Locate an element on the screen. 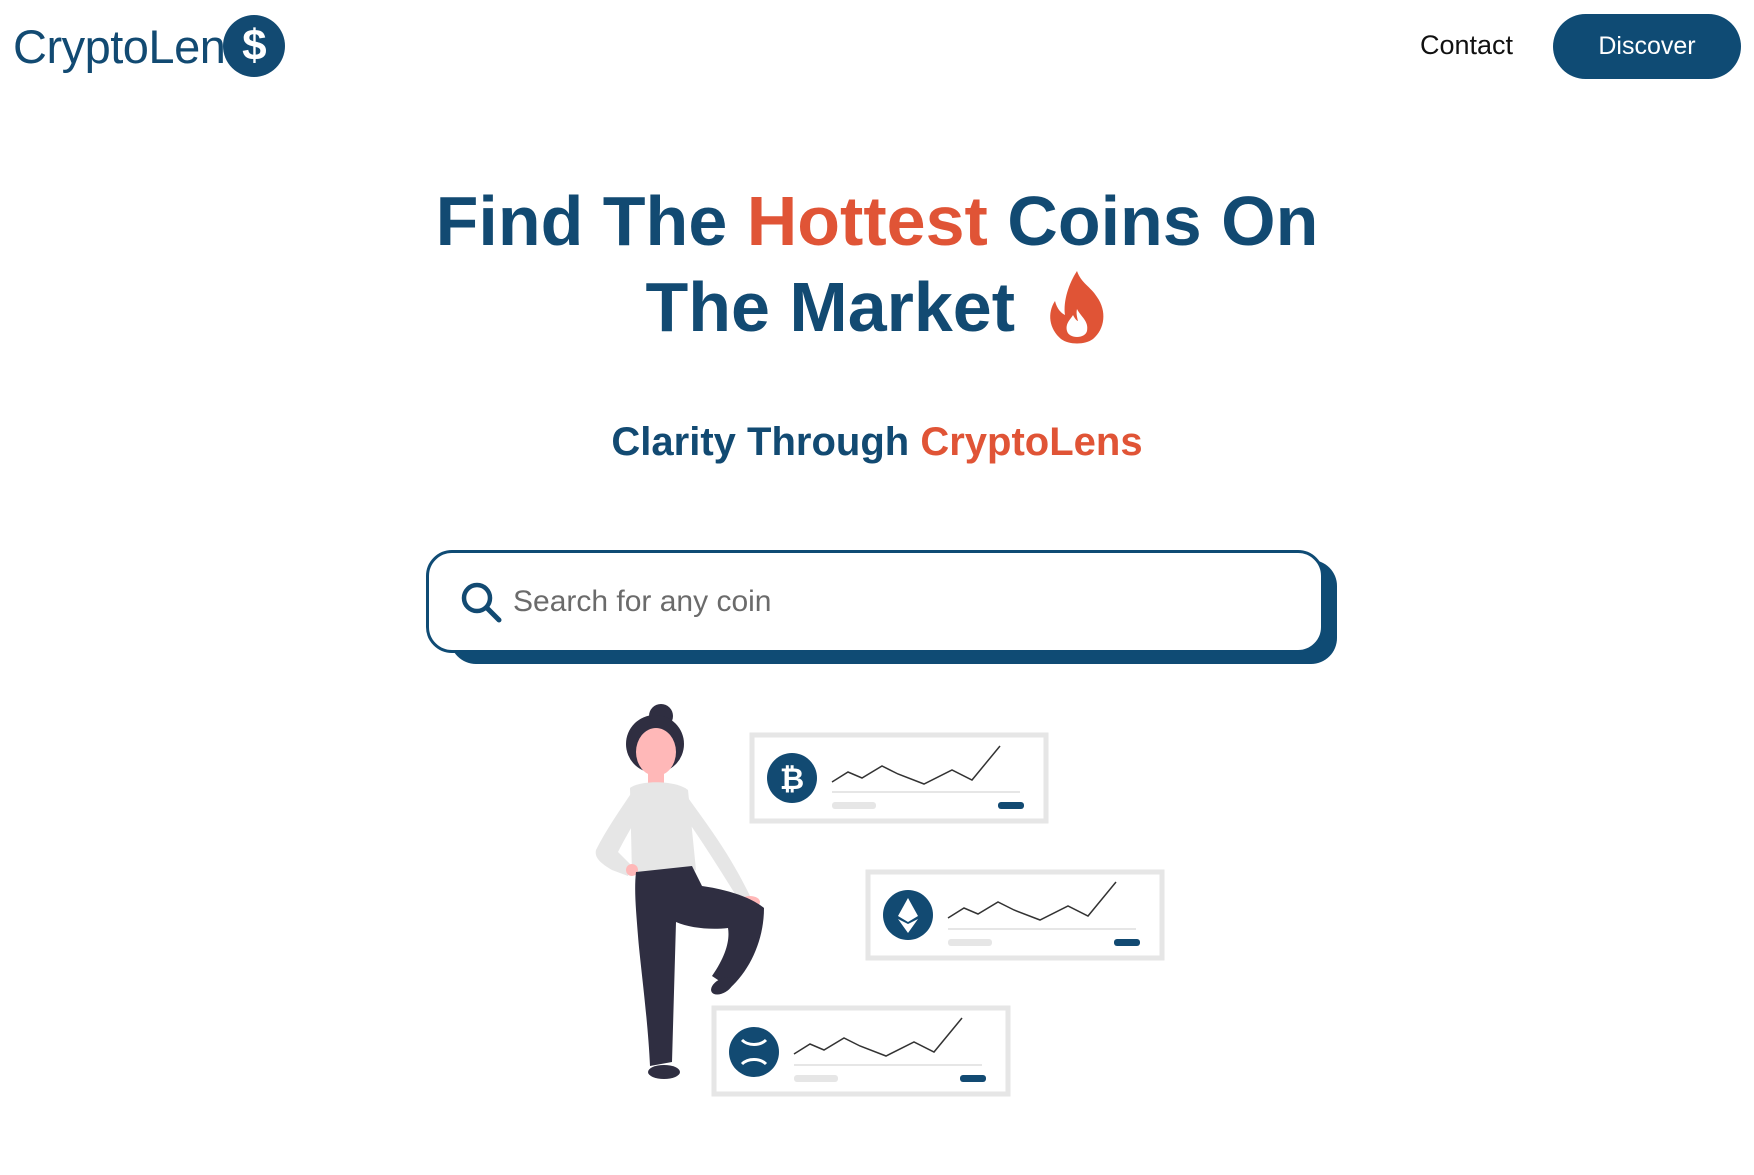 This screenshot has width=1754, height=1175. hero-line-1-part-1: Find The is located at coordinates (591, 221).